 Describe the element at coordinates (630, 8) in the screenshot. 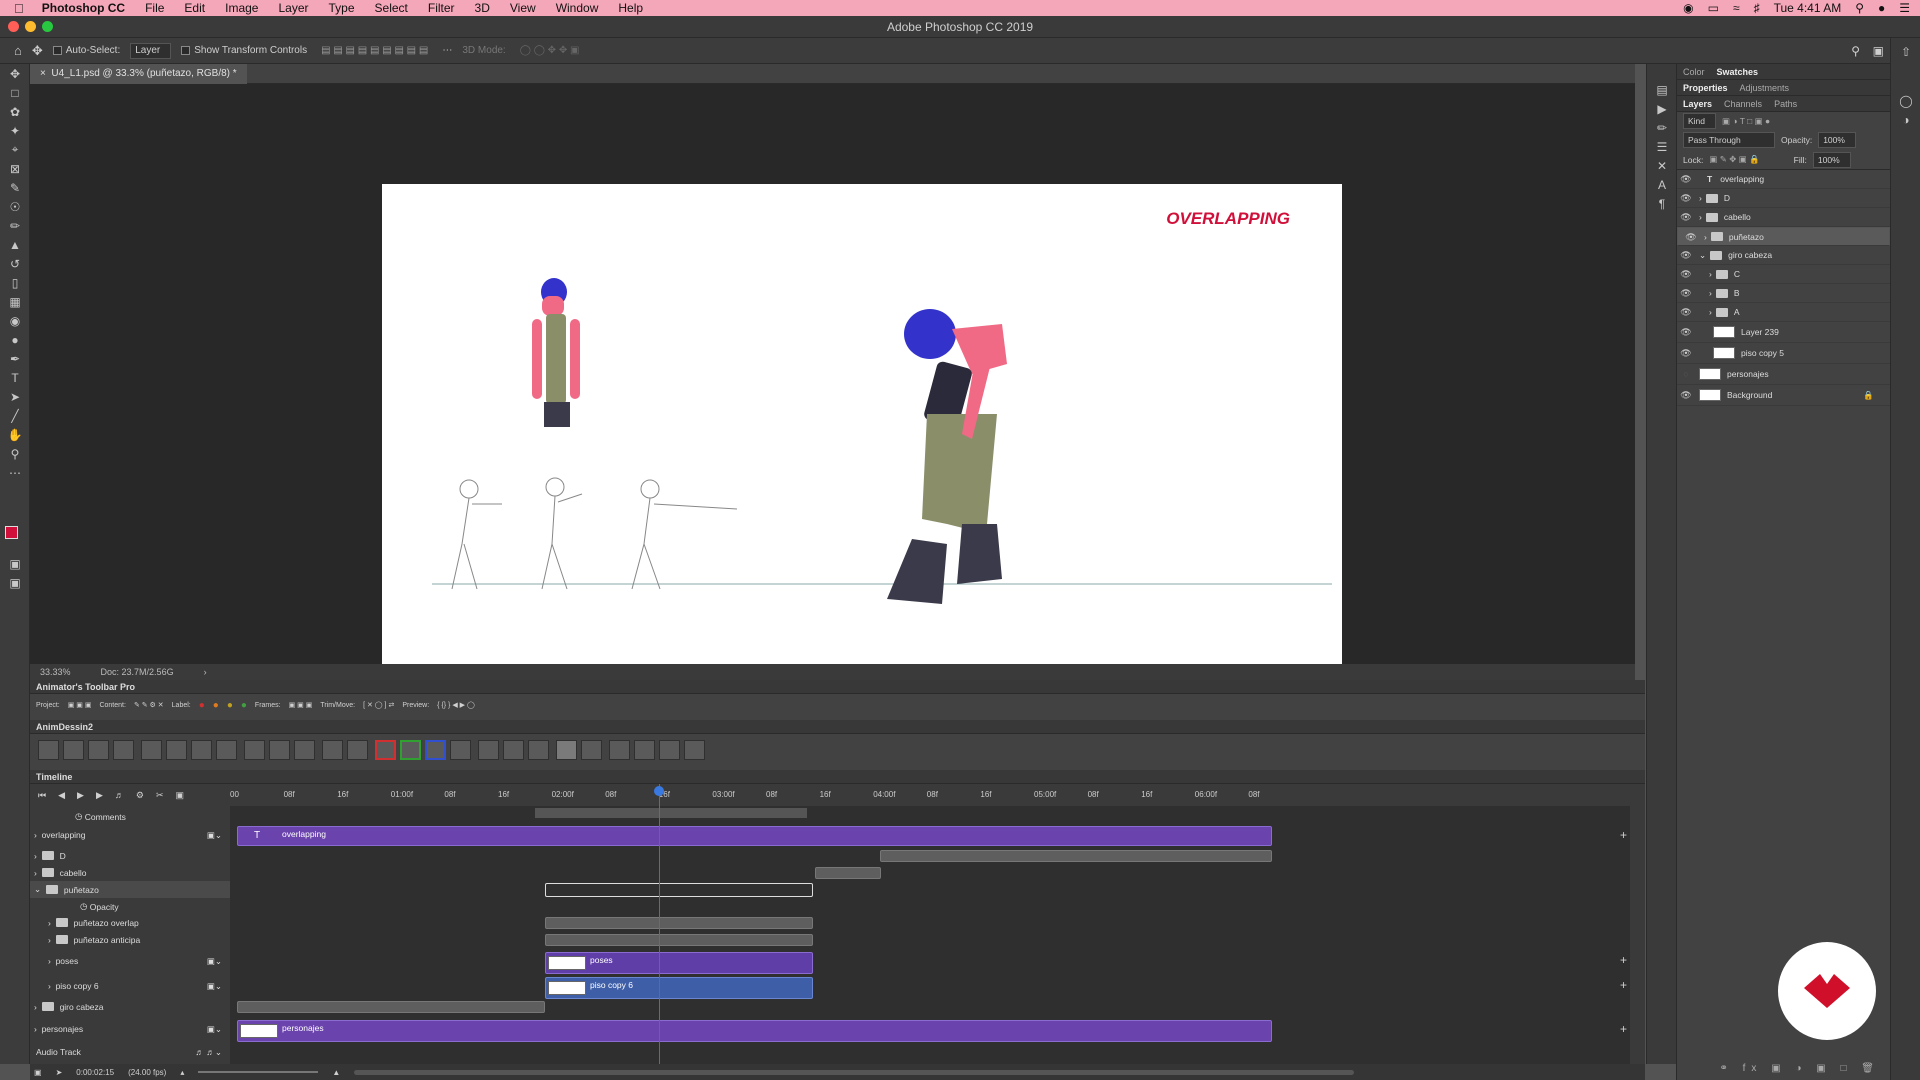

I see `menu-help: Help` at that location.